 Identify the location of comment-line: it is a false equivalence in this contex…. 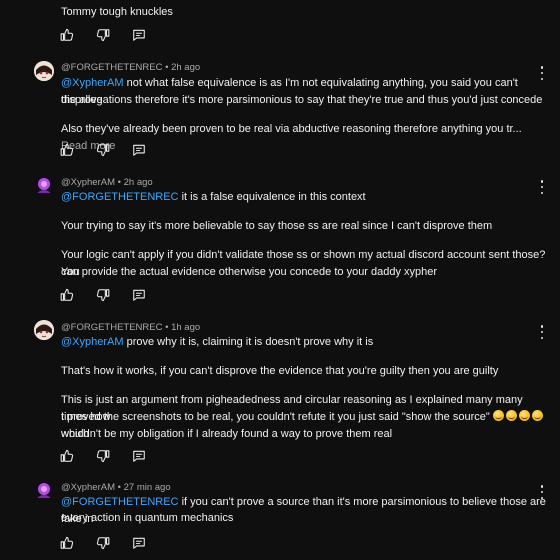
(272, 197).